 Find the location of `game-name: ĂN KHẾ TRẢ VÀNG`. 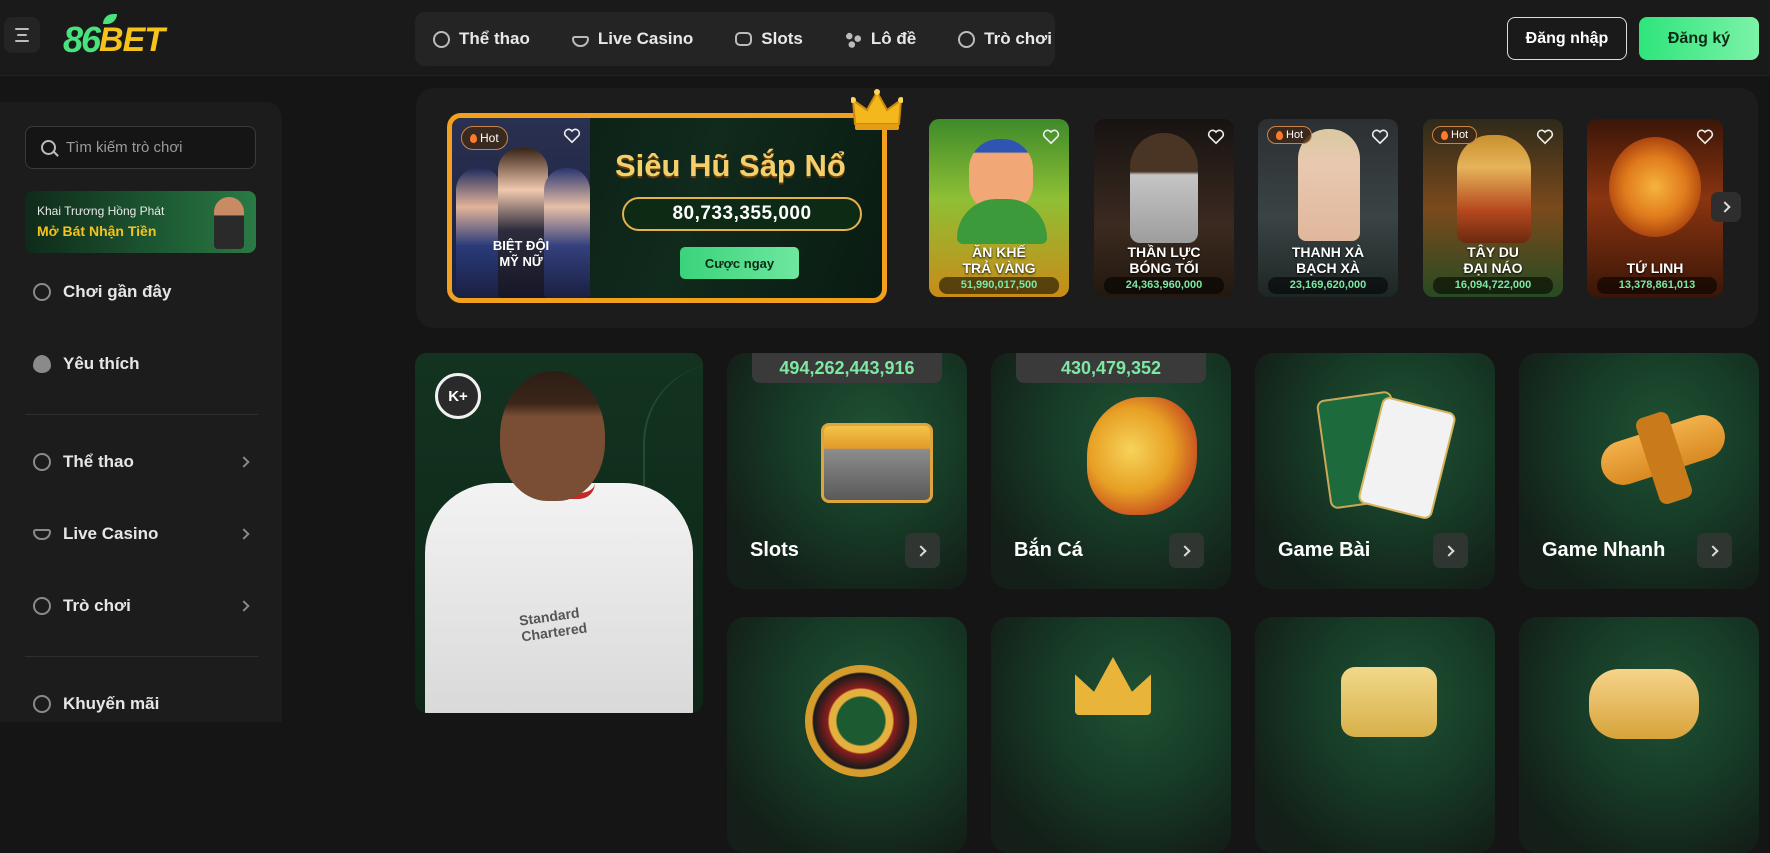

game-name: ĂN KHẾ TRẢ VÀNG is located at coordinates (999, 260).